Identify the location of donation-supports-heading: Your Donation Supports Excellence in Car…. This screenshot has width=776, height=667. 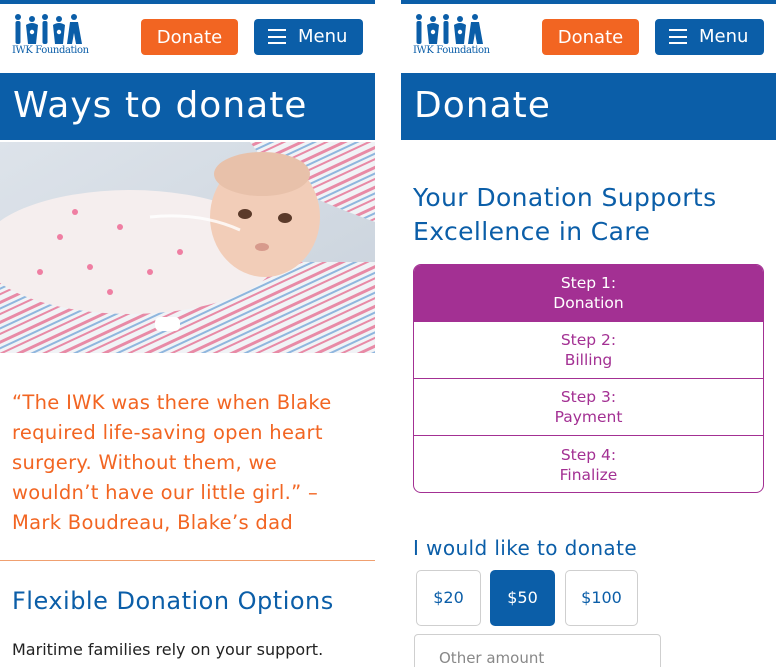
(565, 214).